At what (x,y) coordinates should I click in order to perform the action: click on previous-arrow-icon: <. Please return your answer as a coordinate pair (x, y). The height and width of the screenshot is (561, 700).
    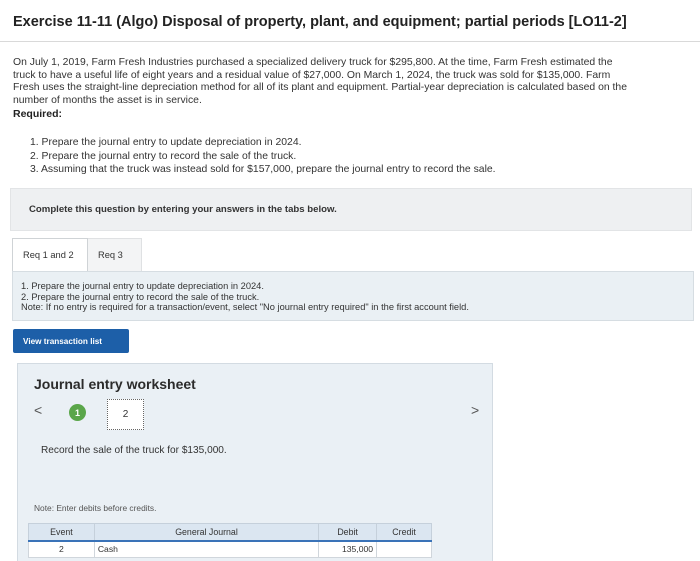
    Looking at the image, I should click on (38, 410).